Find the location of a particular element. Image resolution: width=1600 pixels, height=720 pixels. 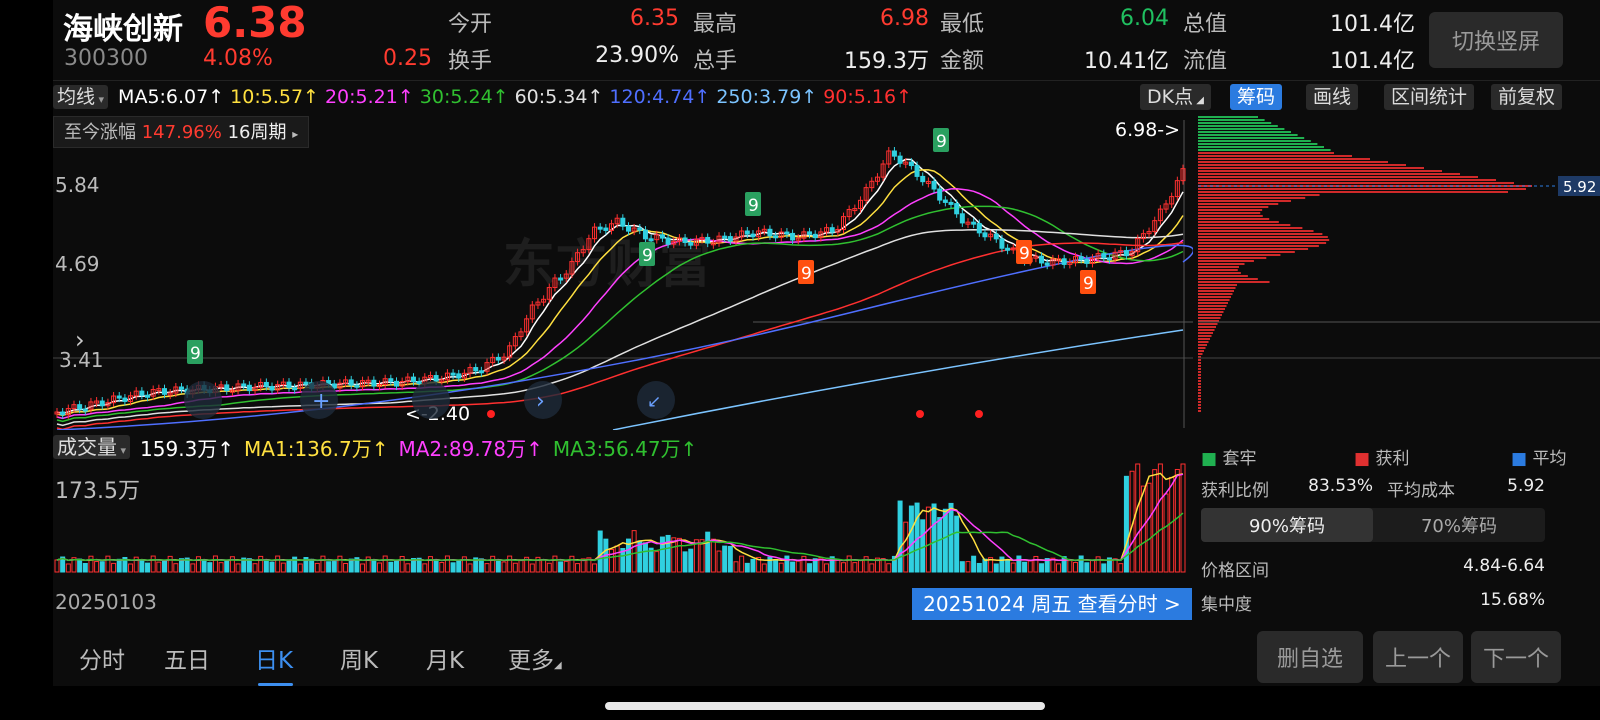

expand-left-icon: › is located at coordinates (80, 340).